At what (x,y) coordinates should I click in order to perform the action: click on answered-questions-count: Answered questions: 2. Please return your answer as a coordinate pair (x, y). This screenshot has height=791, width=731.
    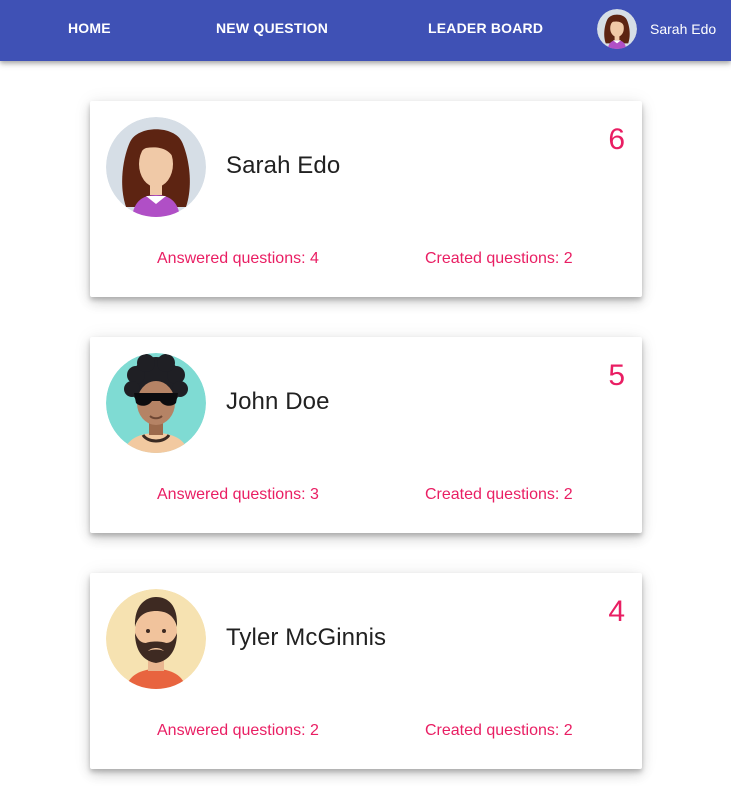
    Looking at the image, I should click on (238, 730).